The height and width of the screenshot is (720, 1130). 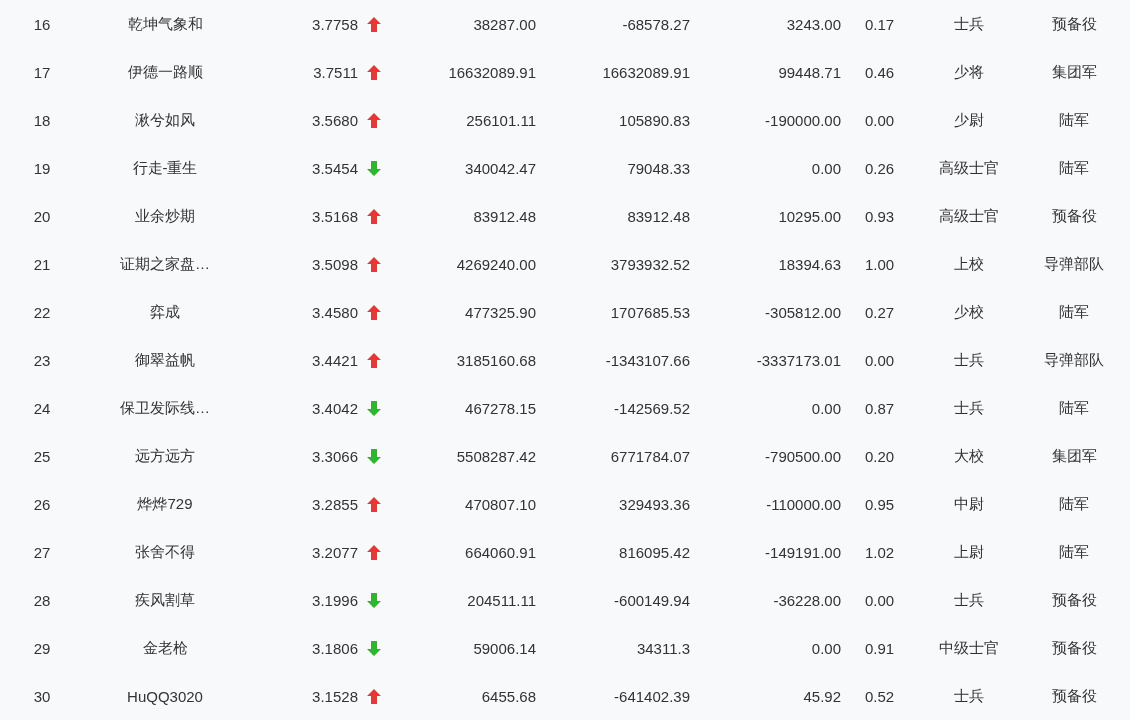 What do you see at coordinates (504, 24) in the screenshot?
I see `table-cell: 38287.00` at bounding box center [504, 24].